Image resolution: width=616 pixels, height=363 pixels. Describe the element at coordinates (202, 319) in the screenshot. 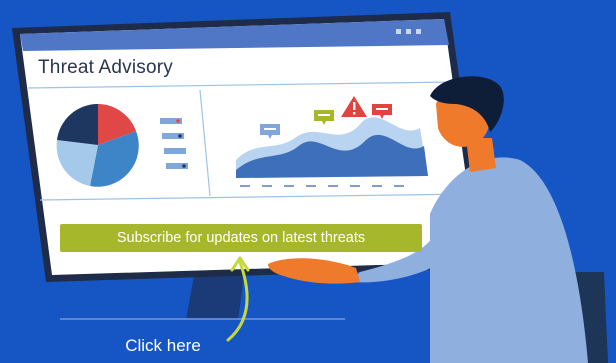

I see `desk-line` at that location.